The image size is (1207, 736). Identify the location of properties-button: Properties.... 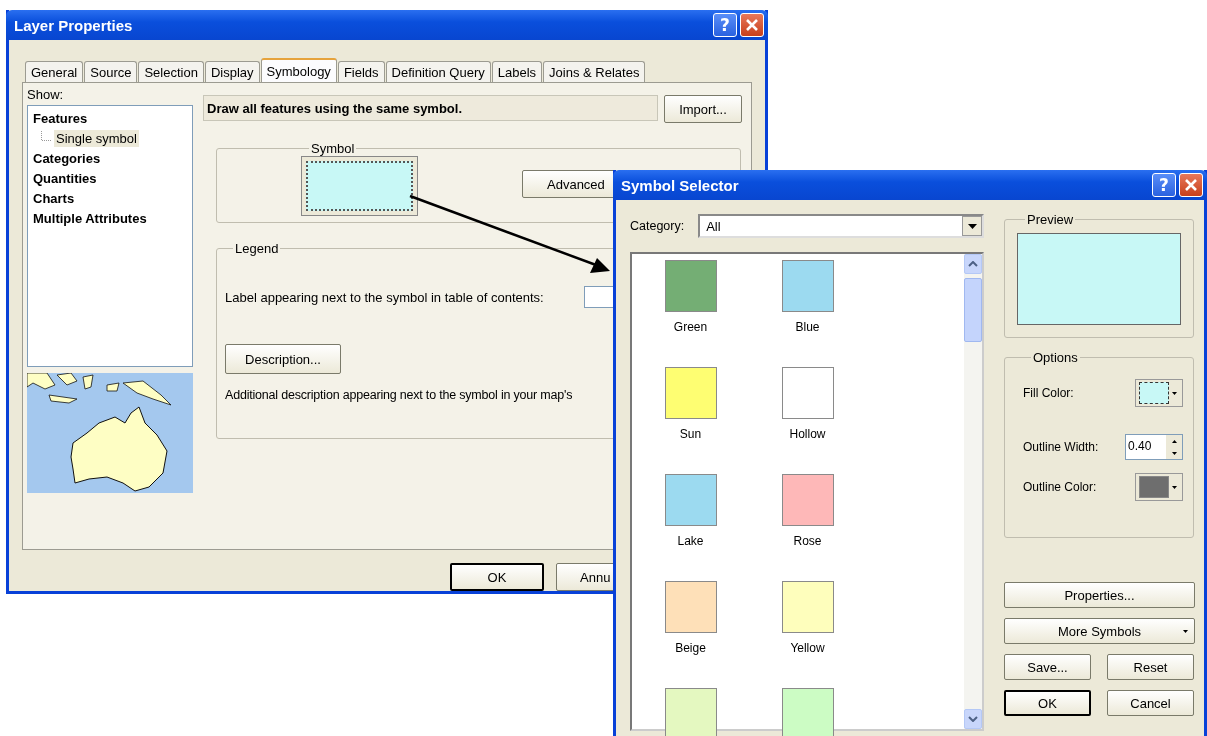
(1099, 595).